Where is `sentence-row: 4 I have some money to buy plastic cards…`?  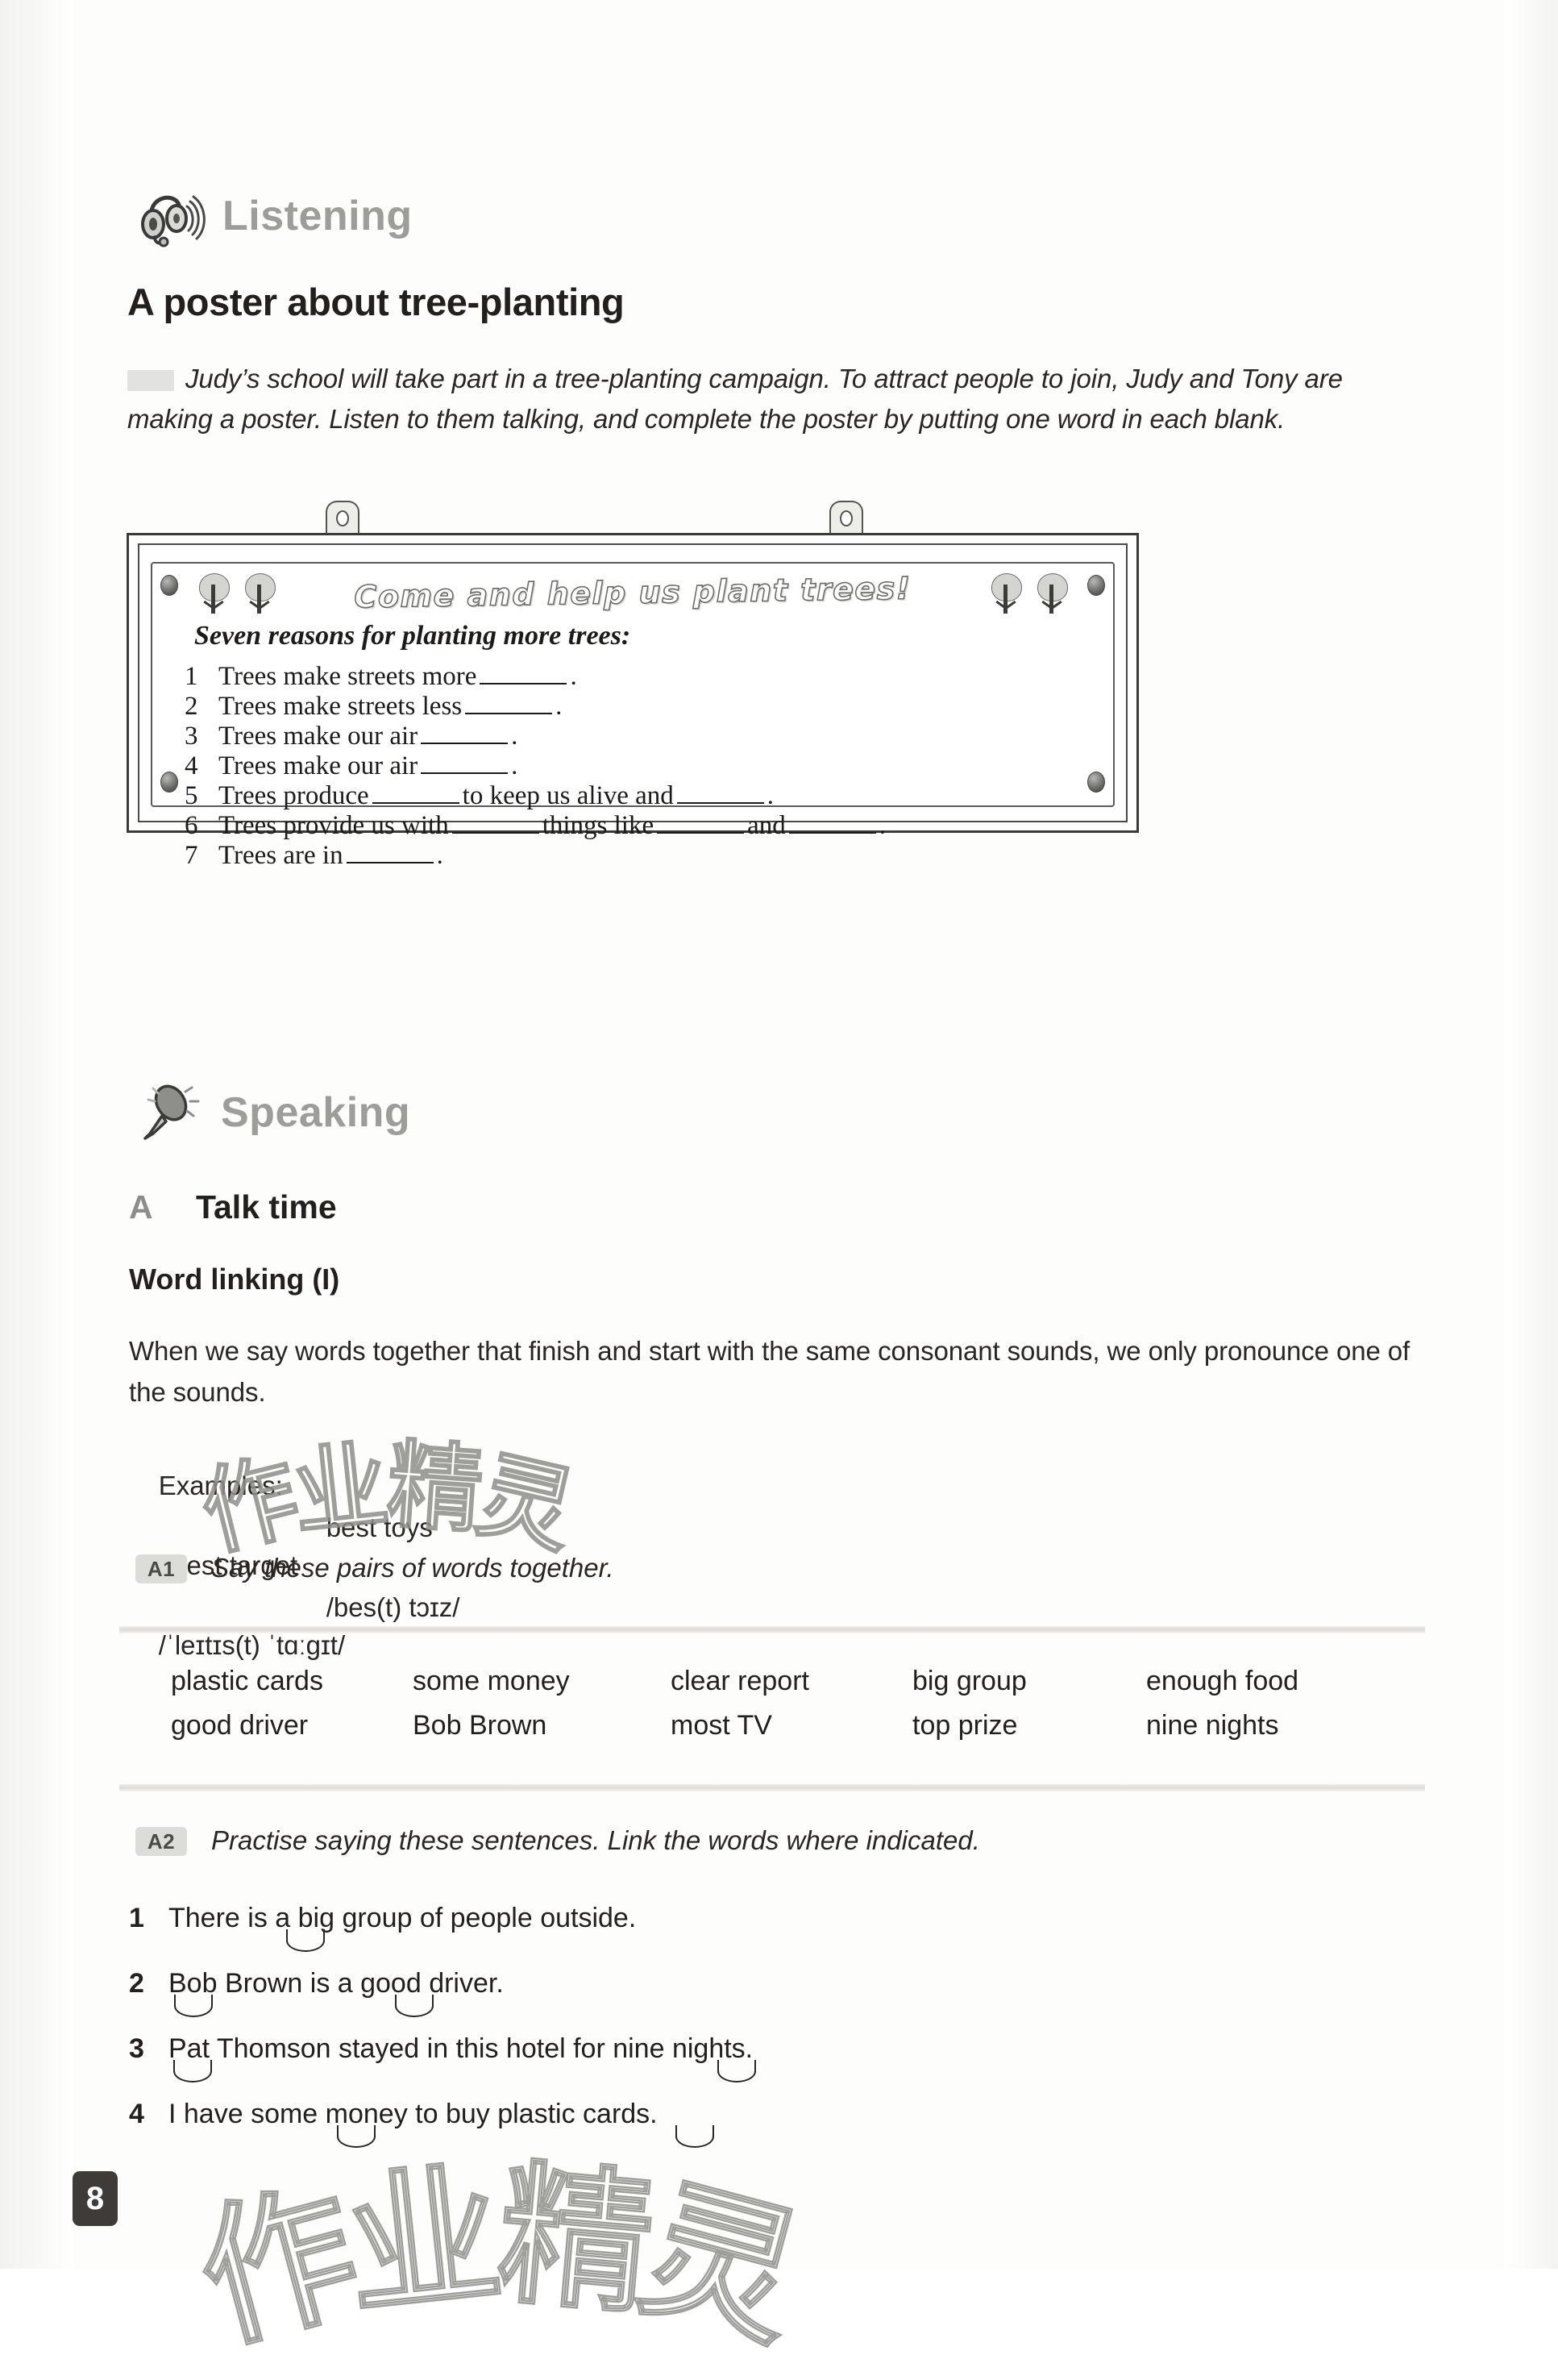
sentence-row: 4 I have some money to buy plastic cards… is located at coordinates (393, 2114).